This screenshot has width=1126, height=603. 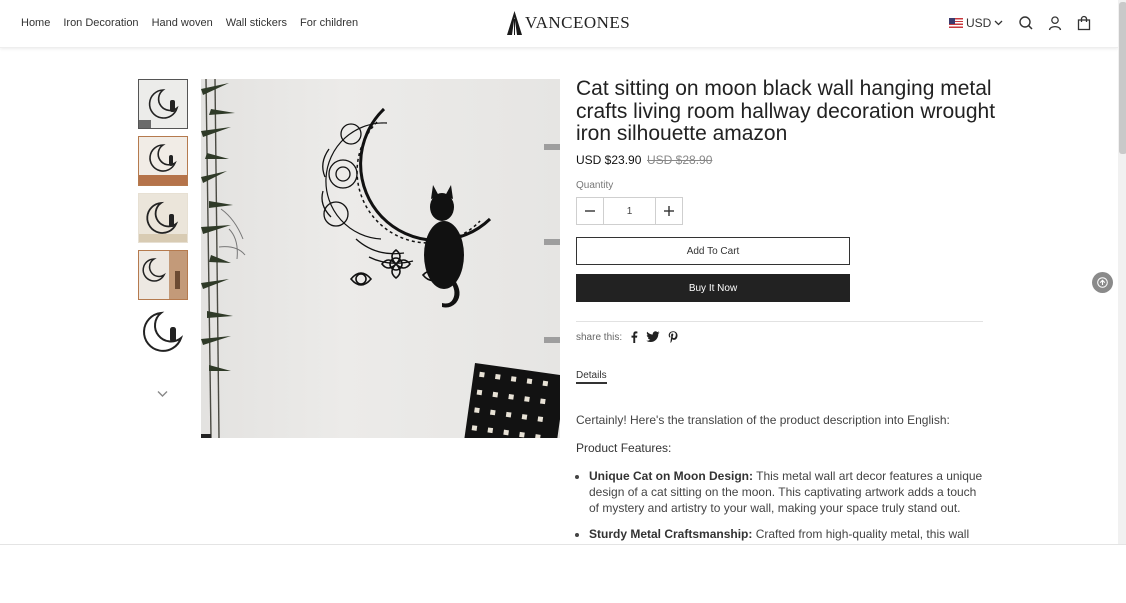 I want to click on quantity-stepper: 1, so click(x=629, y=211).